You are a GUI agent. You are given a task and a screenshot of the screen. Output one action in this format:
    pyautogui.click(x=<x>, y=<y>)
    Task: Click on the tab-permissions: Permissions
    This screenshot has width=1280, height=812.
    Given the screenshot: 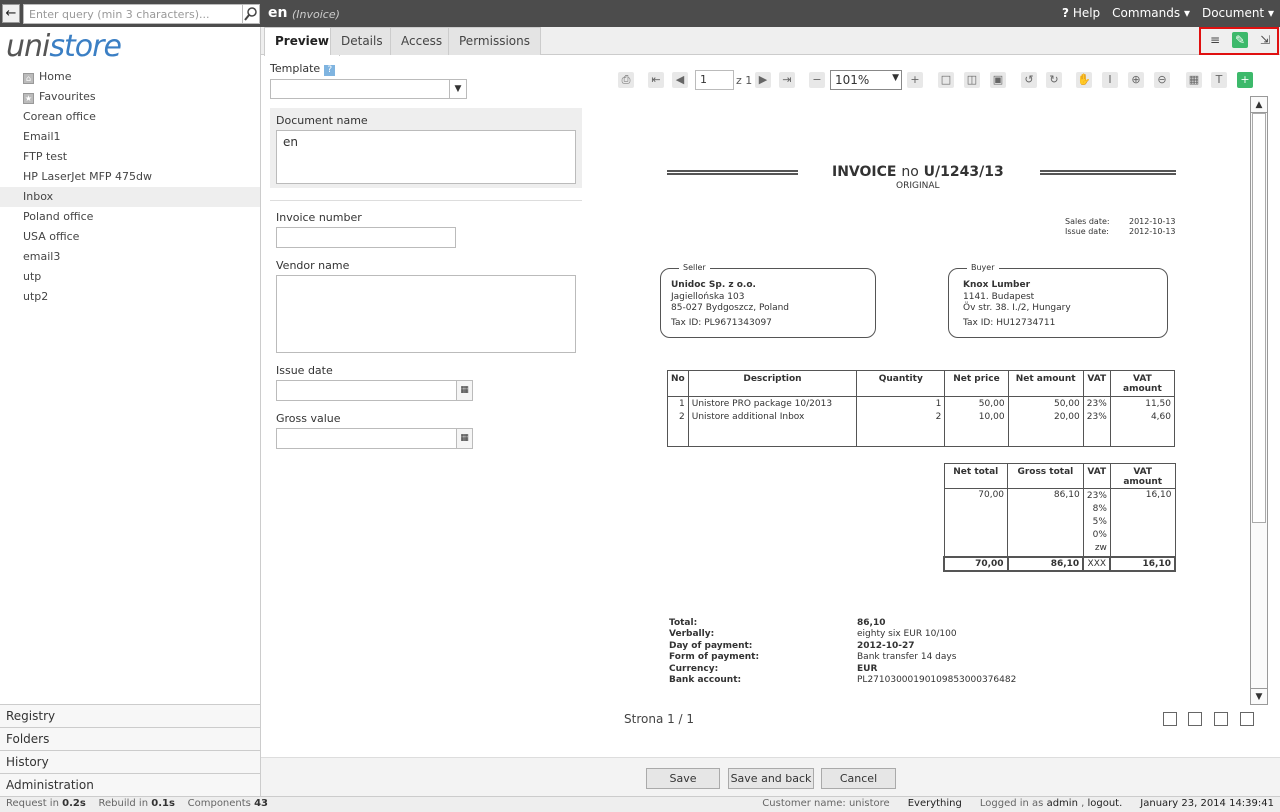 What is the action you would take?
    pyautogui.click(x=494, y=41)
    